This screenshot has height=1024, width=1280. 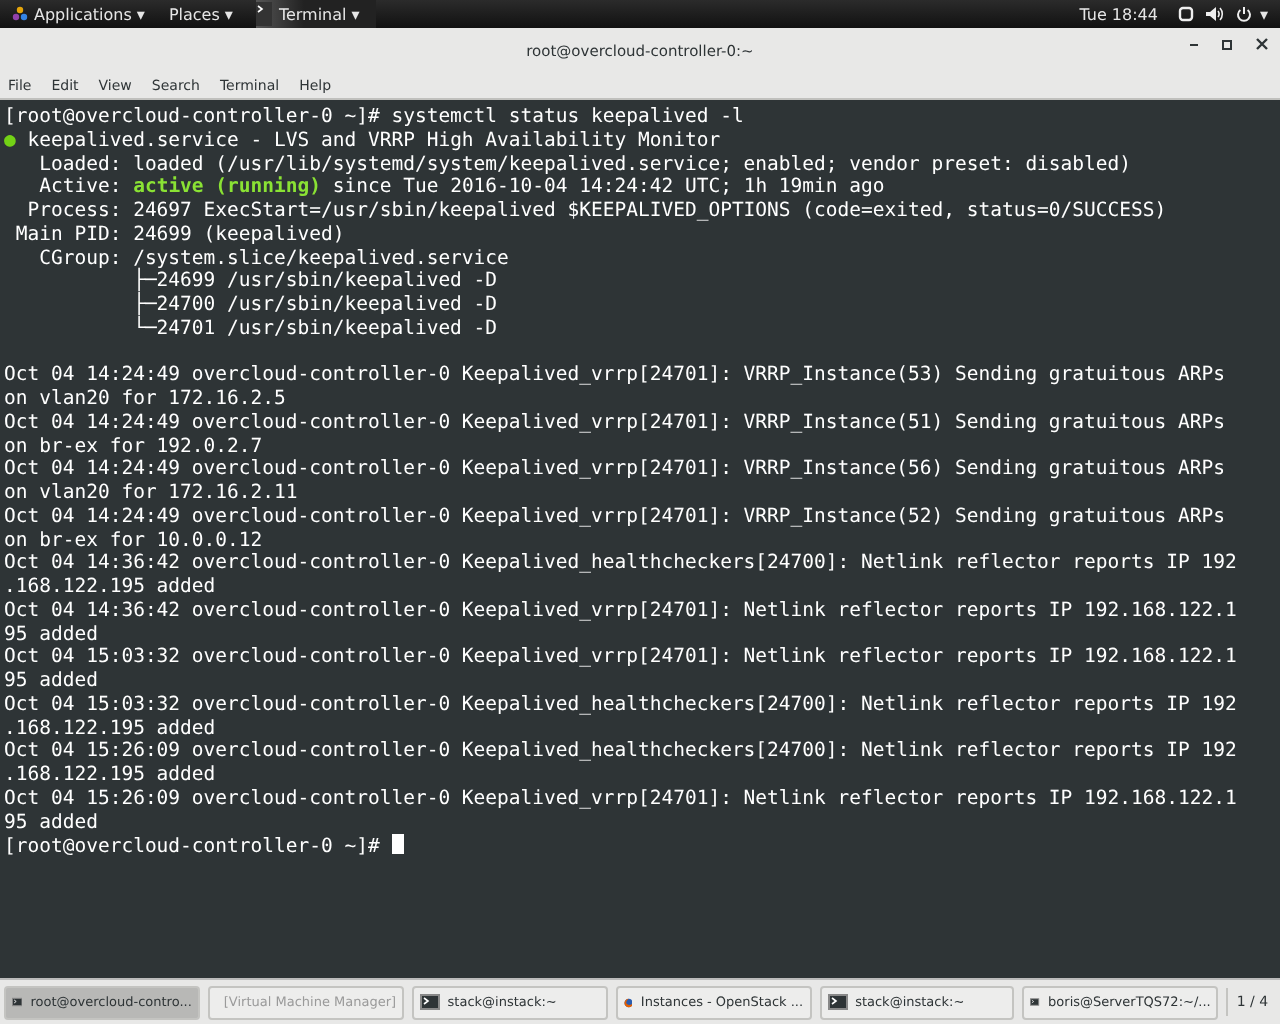 I want to click on close-icon, so click(x=1262, y=44).